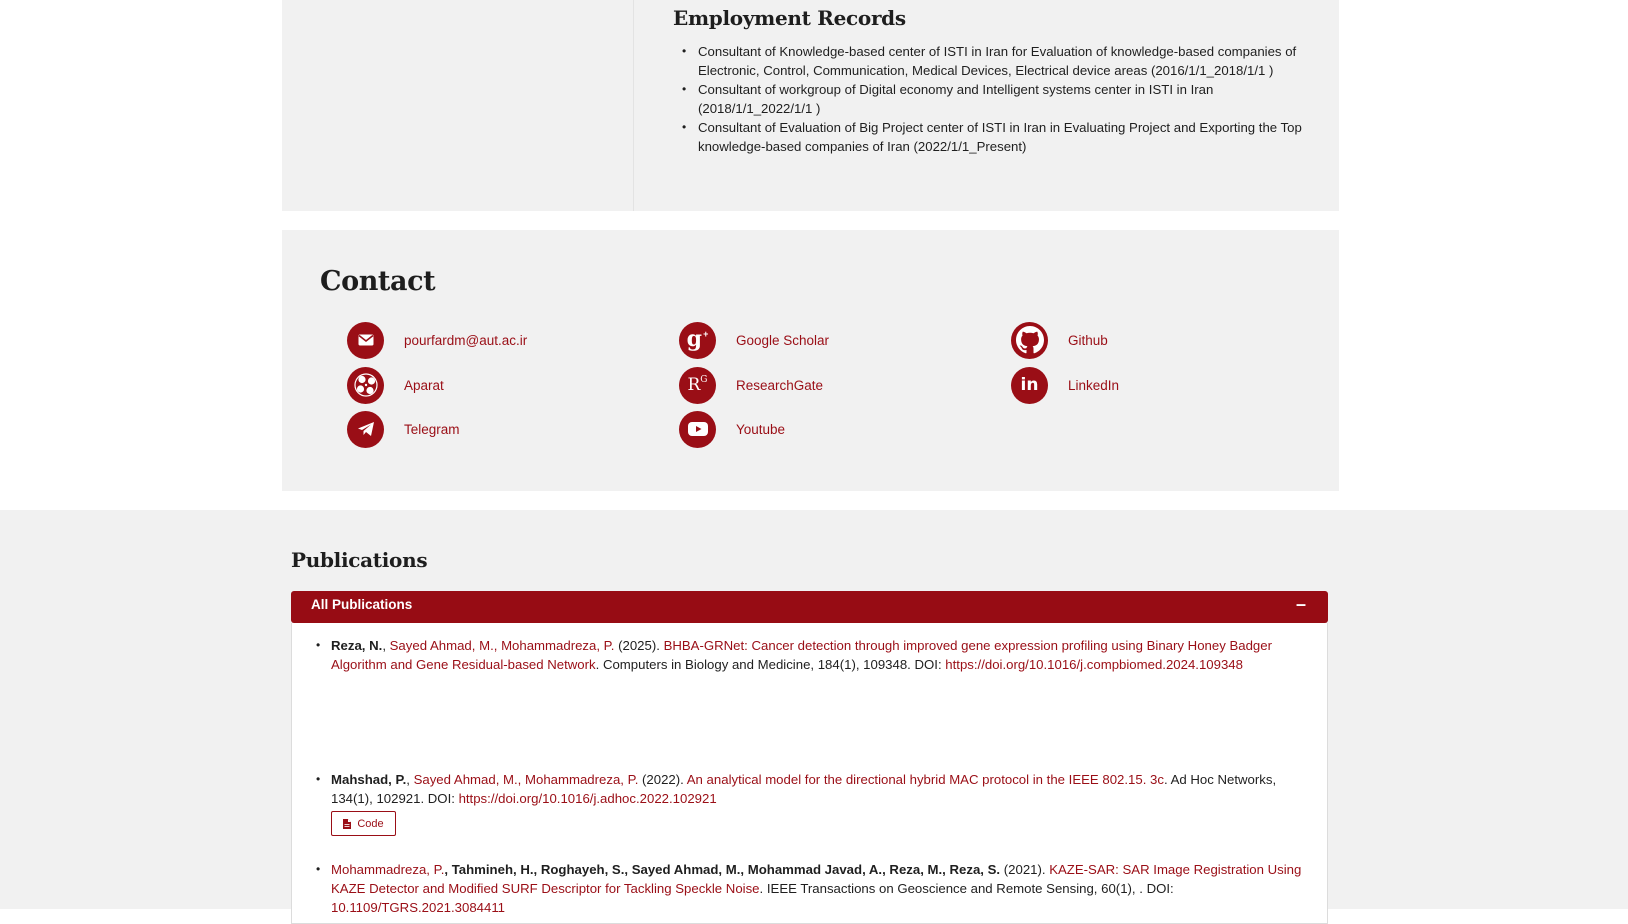 The image size is (1628, 924). Describe the element at coordinates (432, 429) in the screenshot. I see `telegram-label: Telegram` at that location.